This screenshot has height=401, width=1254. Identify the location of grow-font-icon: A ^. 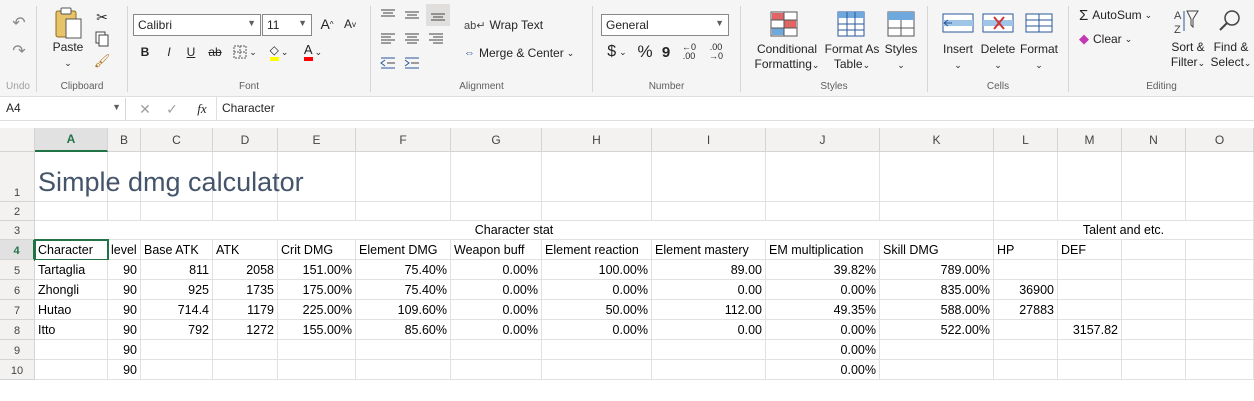
(327, 24).